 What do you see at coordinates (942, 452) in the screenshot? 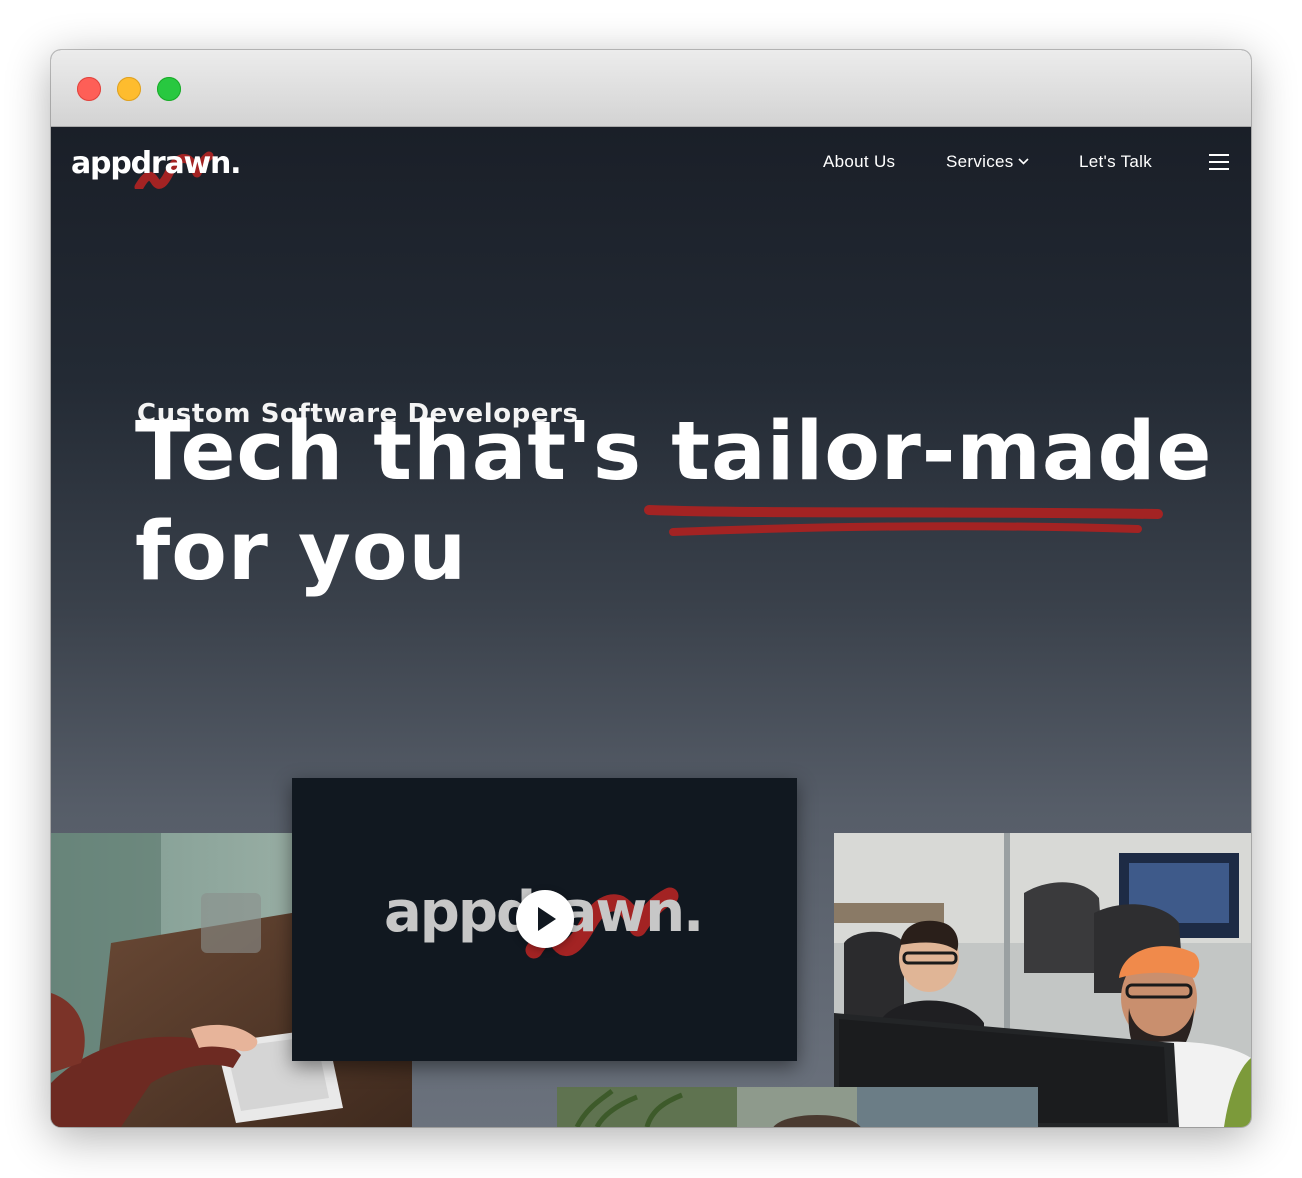
I see `headline-highlight: tailor-made` at bounding box center [942, 452].